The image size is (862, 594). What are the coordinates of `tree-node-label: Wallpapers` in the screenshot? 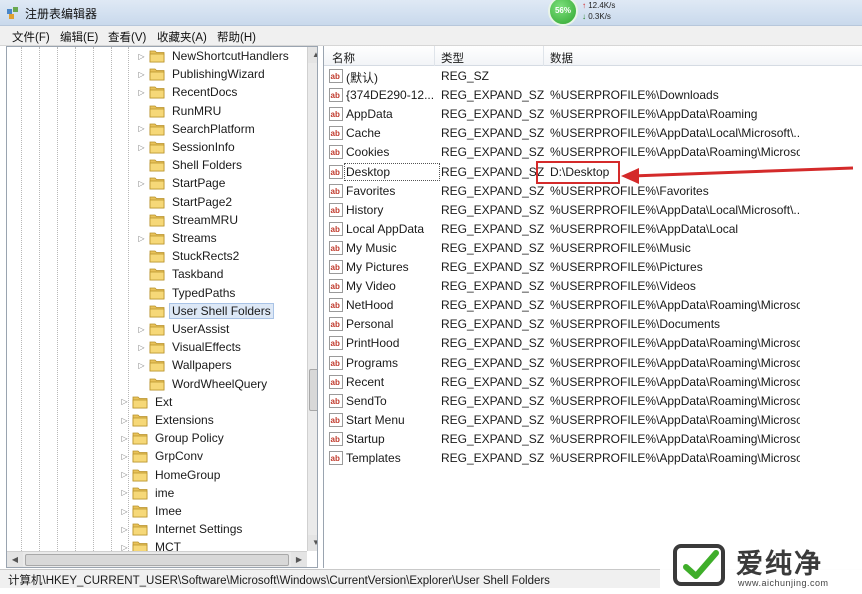 It's located at (202, 365).